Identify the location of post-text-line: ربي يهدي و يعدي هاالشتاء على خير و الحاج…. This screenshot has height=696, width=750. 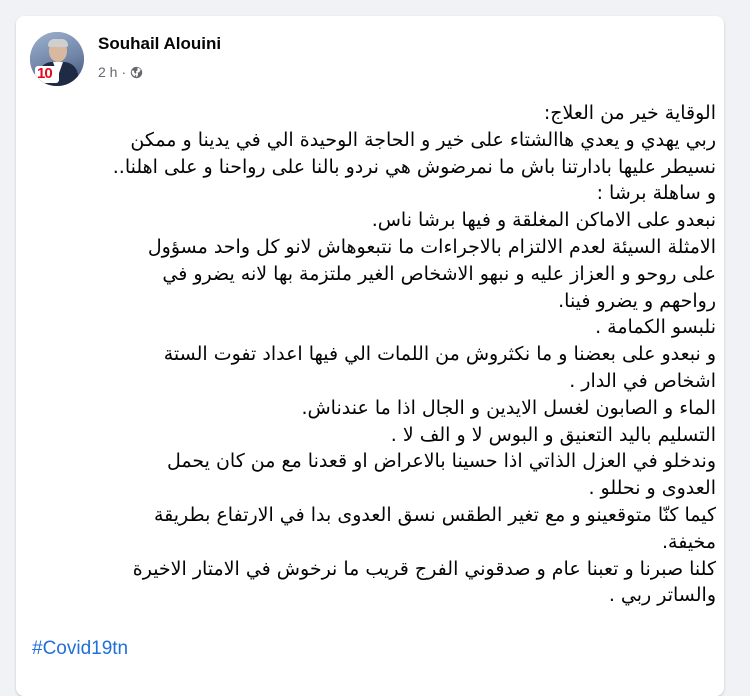
(423, 139).